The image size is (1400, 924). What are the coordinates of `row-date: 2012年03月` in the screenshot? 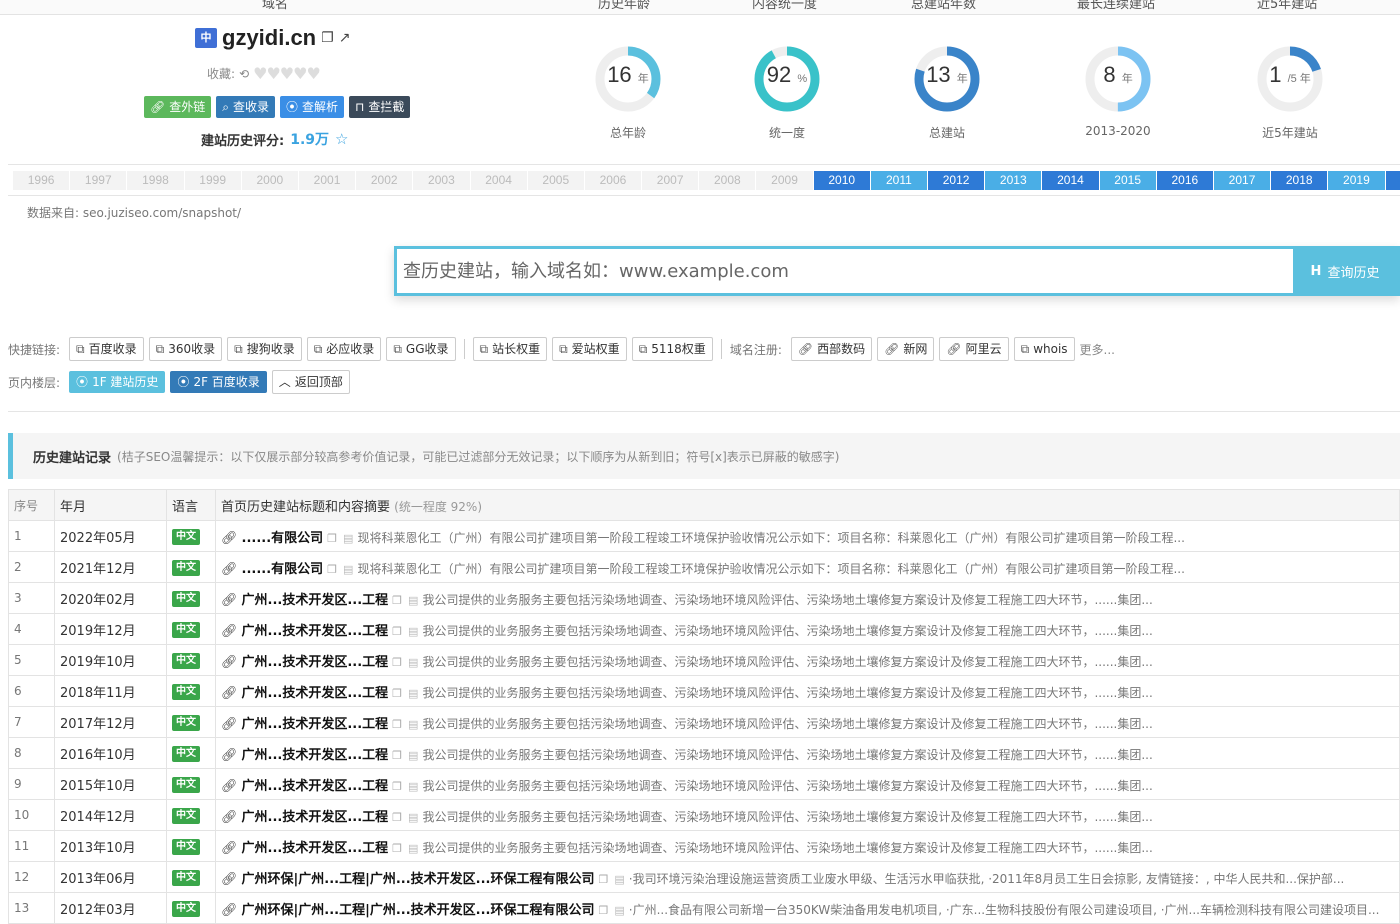 It's located at (111, 908).